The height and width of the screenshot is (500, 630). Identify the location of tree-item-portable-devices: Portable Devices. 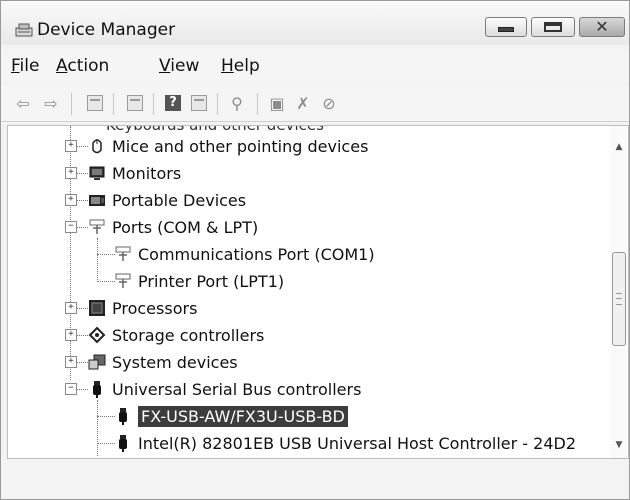
(167, 200).